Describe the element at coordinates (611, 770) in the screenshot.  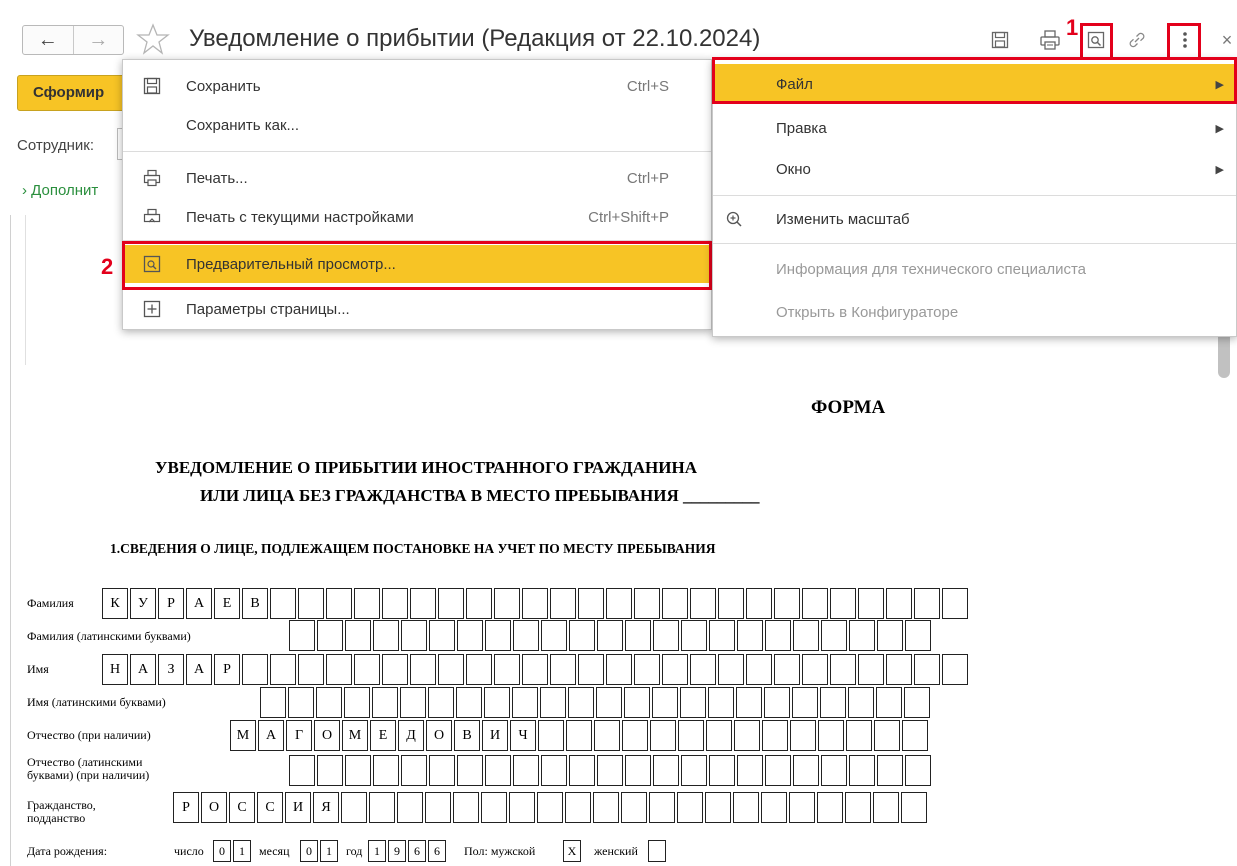
I see `cells-patronymic-lat` at that location.